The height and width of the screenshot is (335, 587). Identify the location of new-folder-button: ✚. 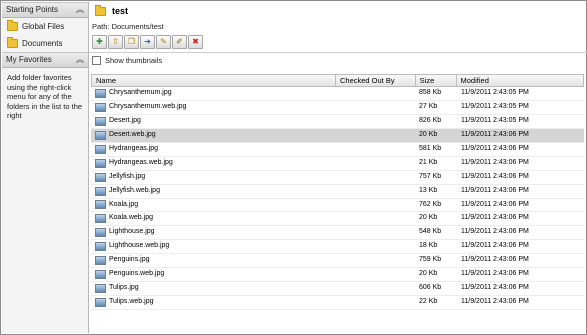
(99, 42).